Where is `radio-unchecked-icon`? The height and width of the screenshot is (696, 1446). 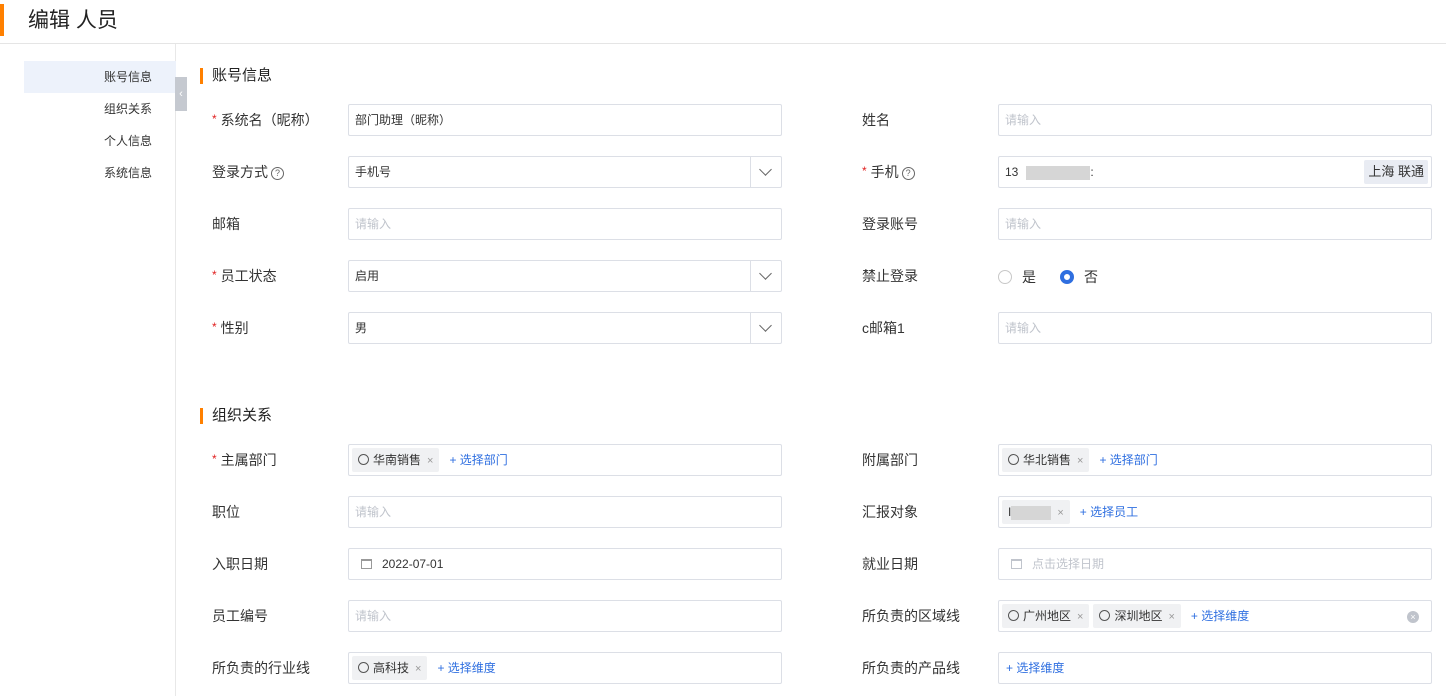 radio-unchecked-icon is located at coordinates (1005, 277).